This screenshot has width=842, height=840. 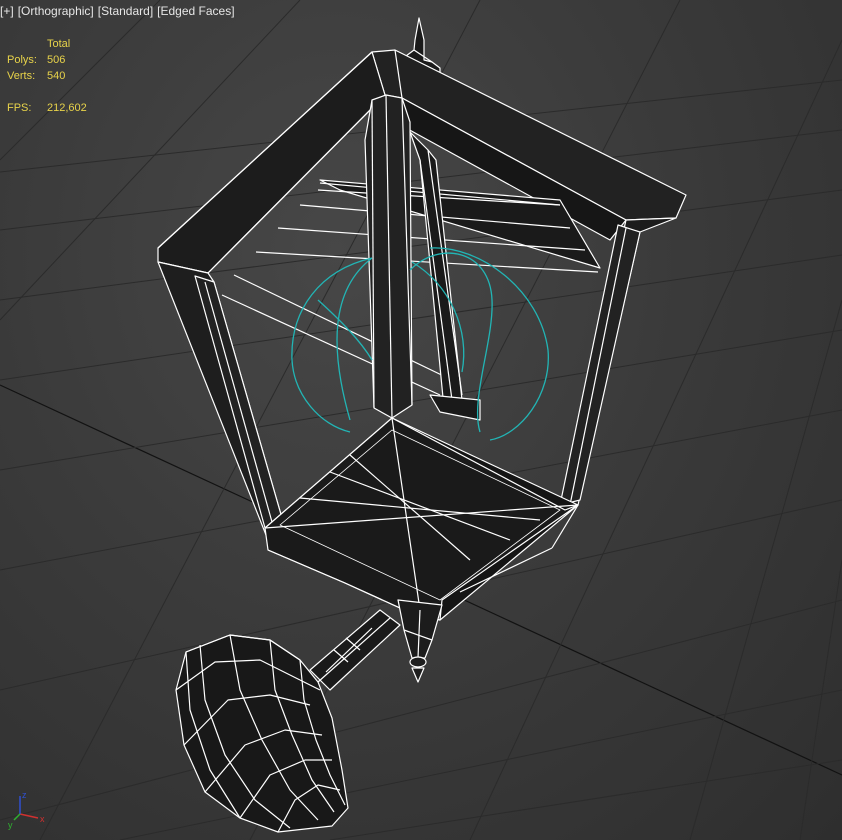 What do you see at coordinates (21, 76) in the screenshot?
I see `verts-label: Verts:` at bounding box center [21, 76].